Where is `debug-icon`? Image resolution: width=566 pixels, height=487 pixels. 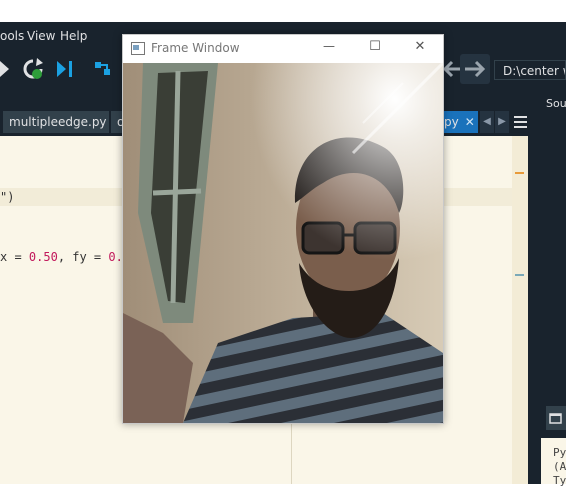 debug-icon is located at coordinates (103, 69).